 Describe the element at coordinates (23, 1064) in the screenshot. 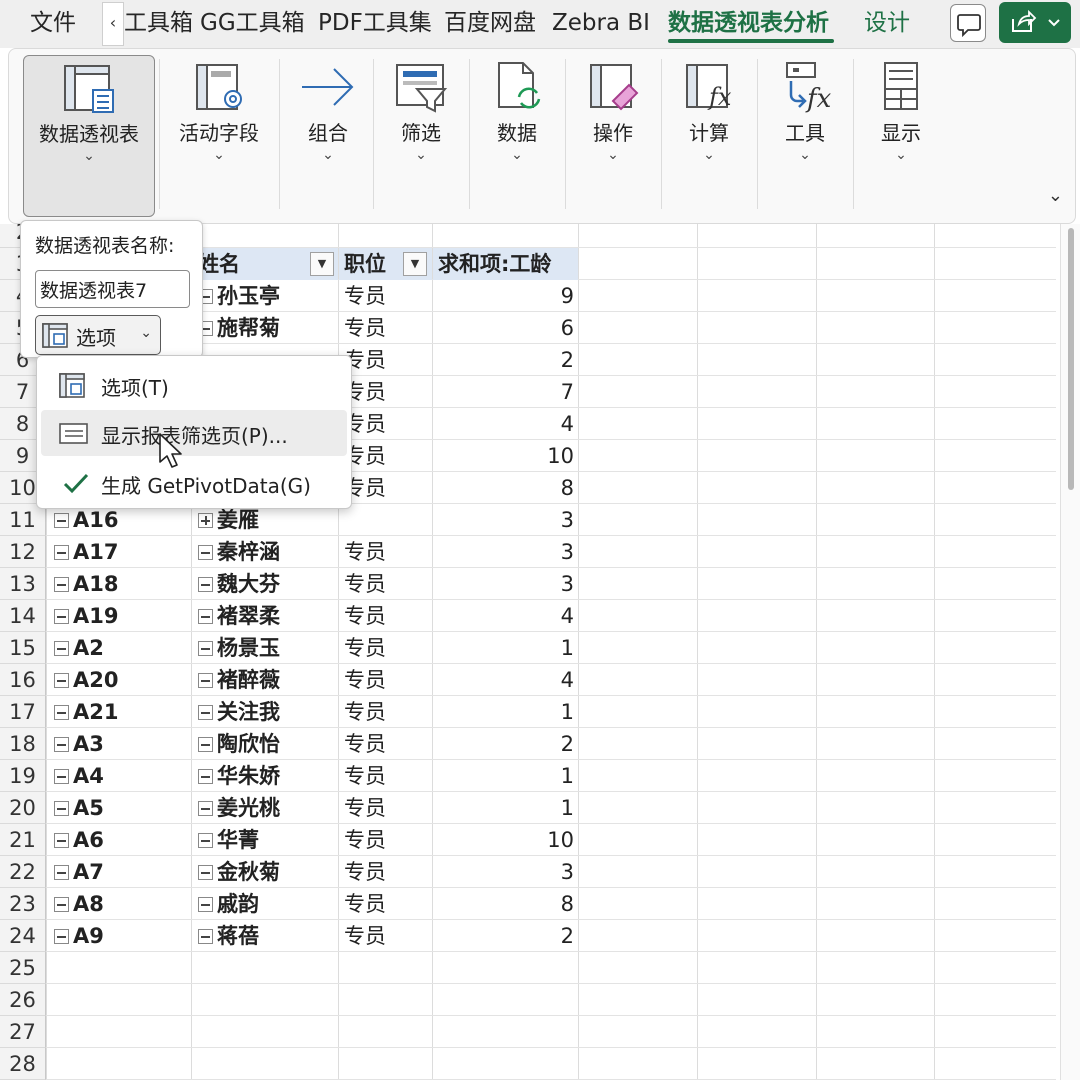

I see `row-header: 28` at that location.